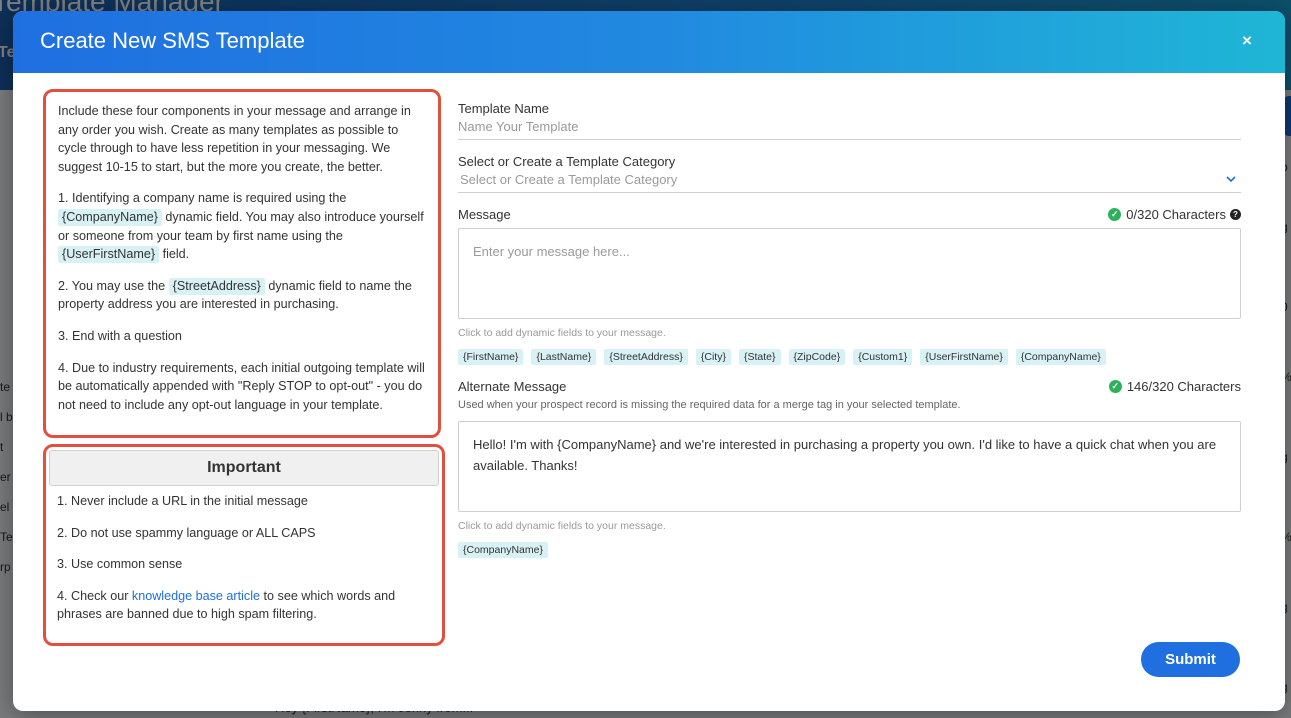 This screenshot has width=1291, height=718. What do you see at coordinates (713, 357) in the screenshot?
I see `dynamic-field-chip: {City}` at bounding box center [713, 357].